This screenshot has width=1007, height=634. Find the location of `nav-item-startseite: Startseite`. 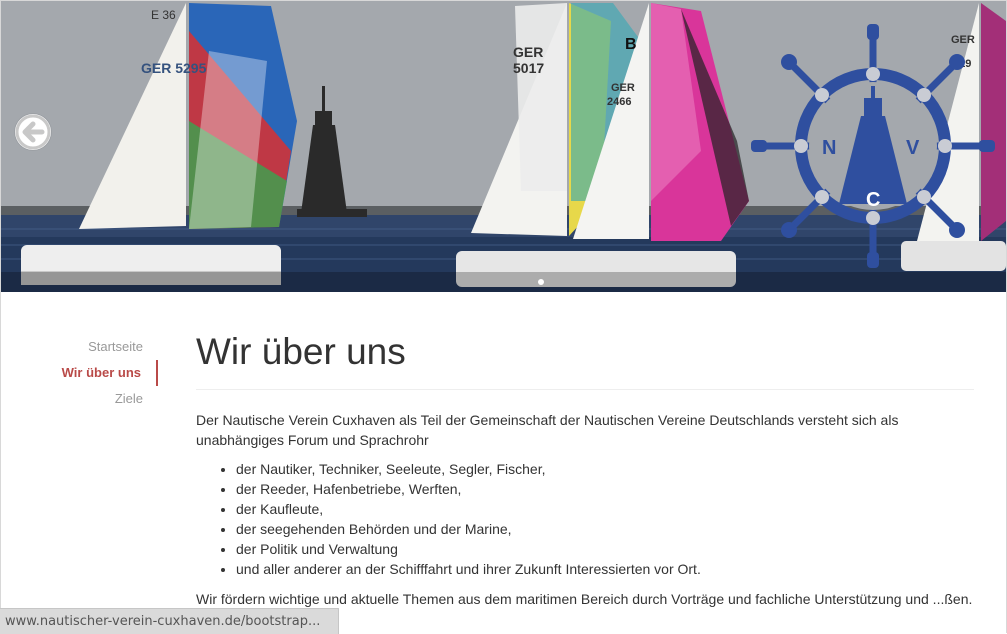

nav-item-startseite: Startseite is located at coordinates (99, 347).